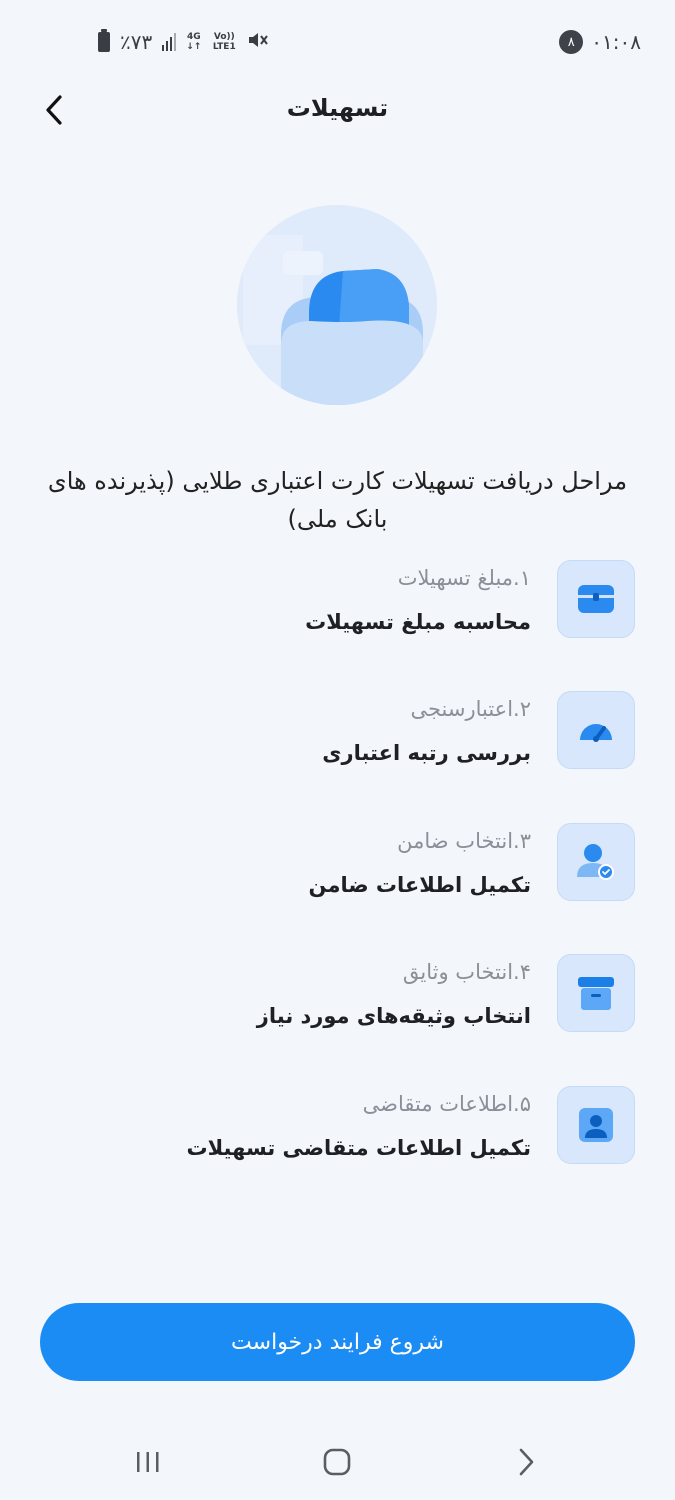 The width and height of the screenshot is (675, 1500). I want to click on step-3-title: ۳.انتخاب ضامن, so click(464, 841).